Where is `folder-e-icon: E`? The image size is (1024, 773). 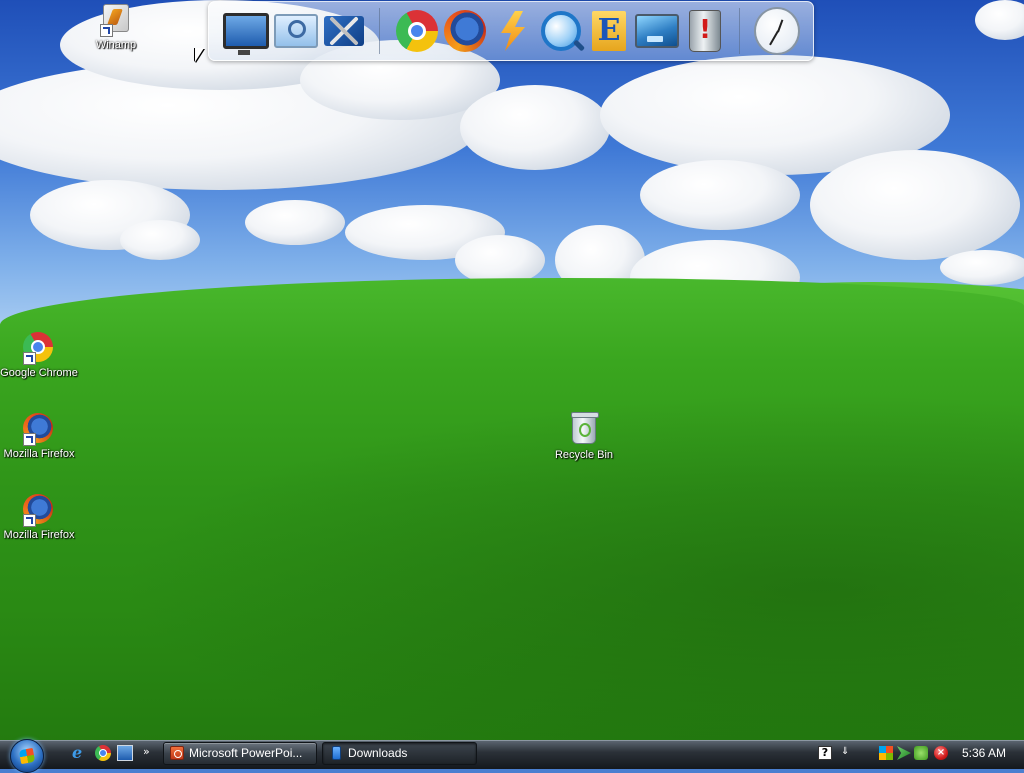 folder-e-icon: E is located at coordinates (609, 31).